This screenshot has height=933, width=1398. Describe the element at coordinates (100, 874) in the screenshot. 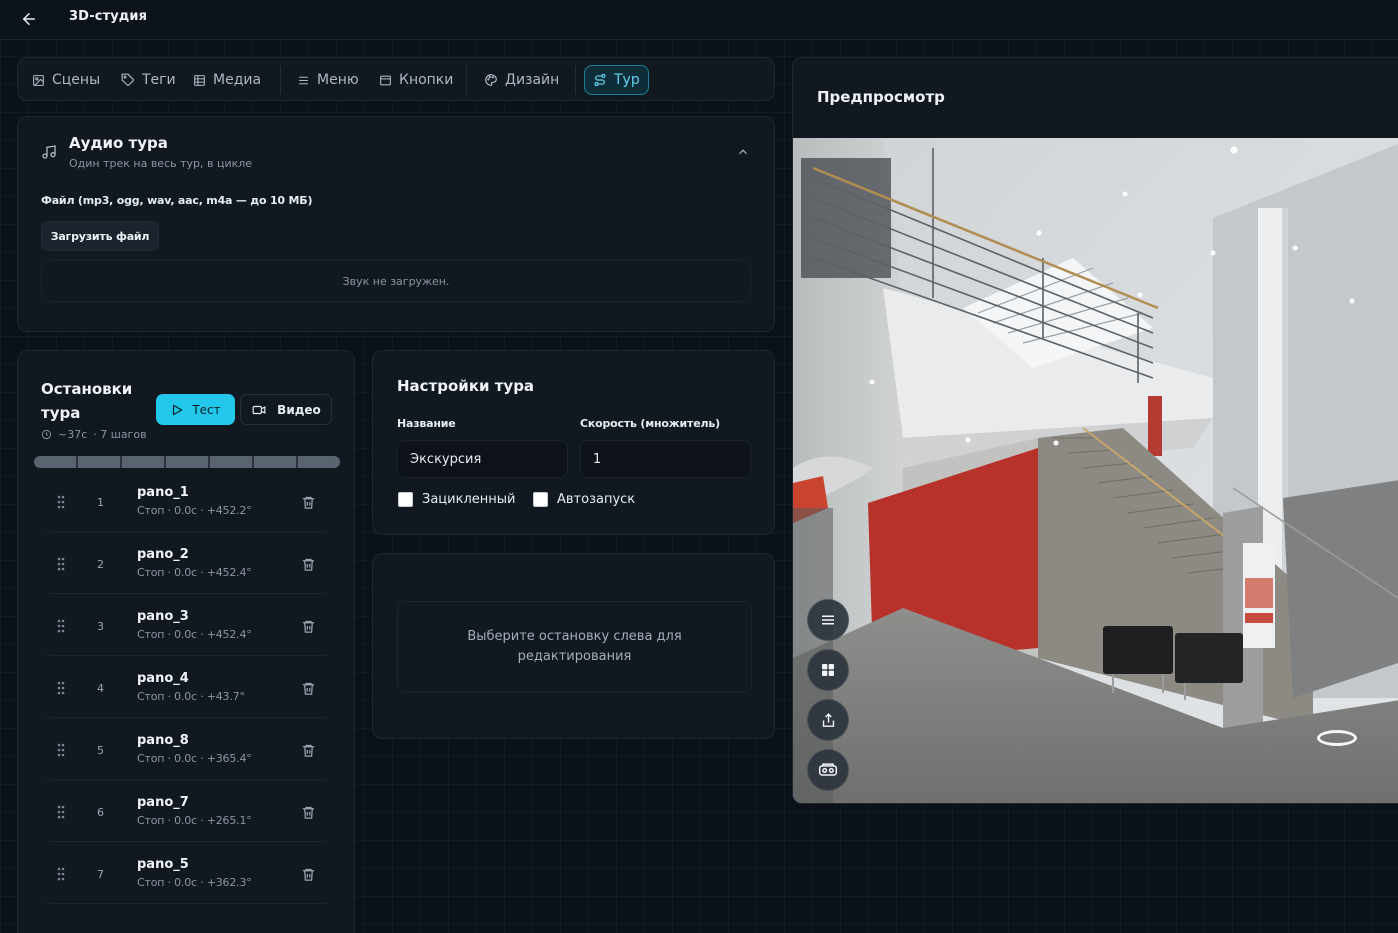

I see `stop-number: 7` at that location.